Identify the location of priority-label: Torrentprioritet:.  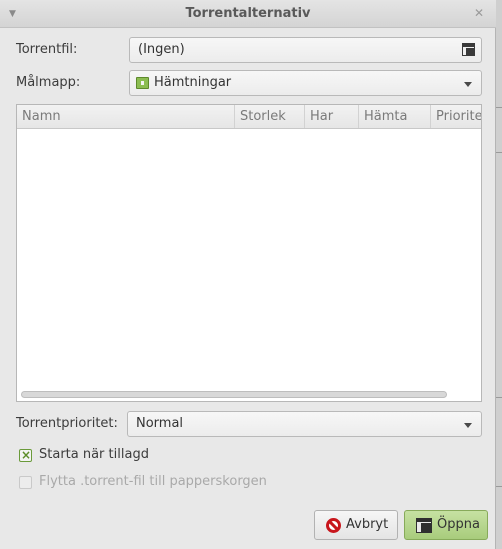
(67, 423).